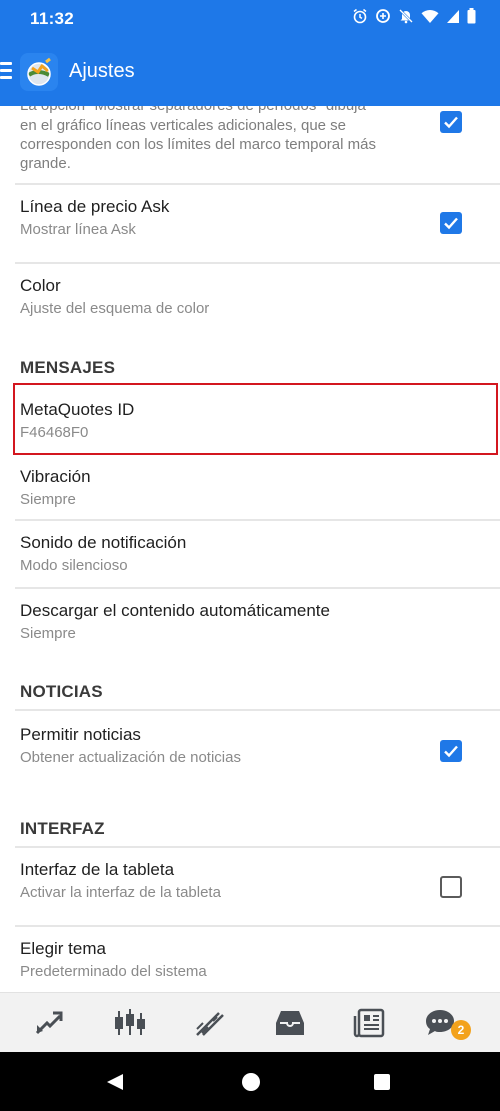  What do you see at coordinates (383, 16) in the screenshot?
I see `data-saver-icon` at bounding box center [383, 16].